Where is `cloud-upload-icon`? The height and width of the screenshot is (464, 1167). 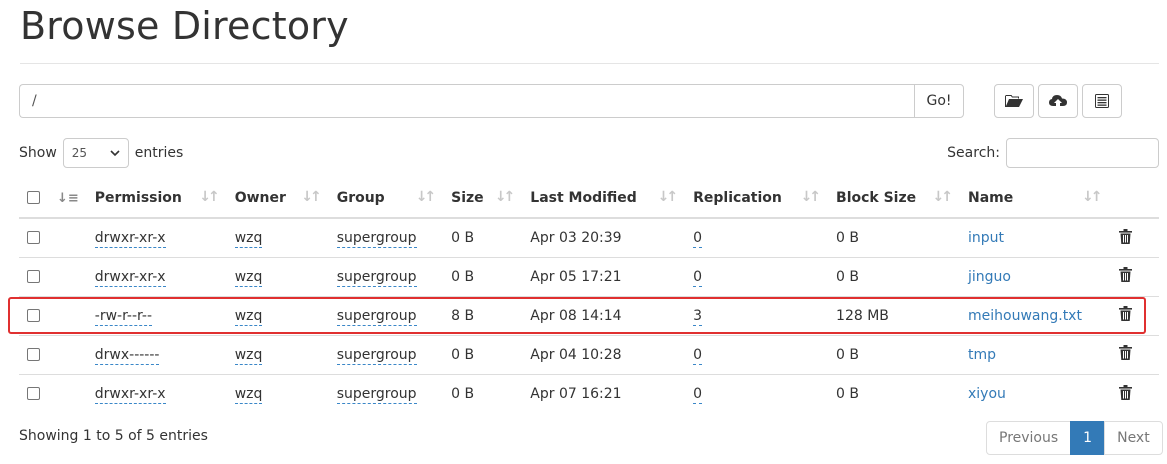 cloud-upload-icon is located at coordinates (1058, 100).